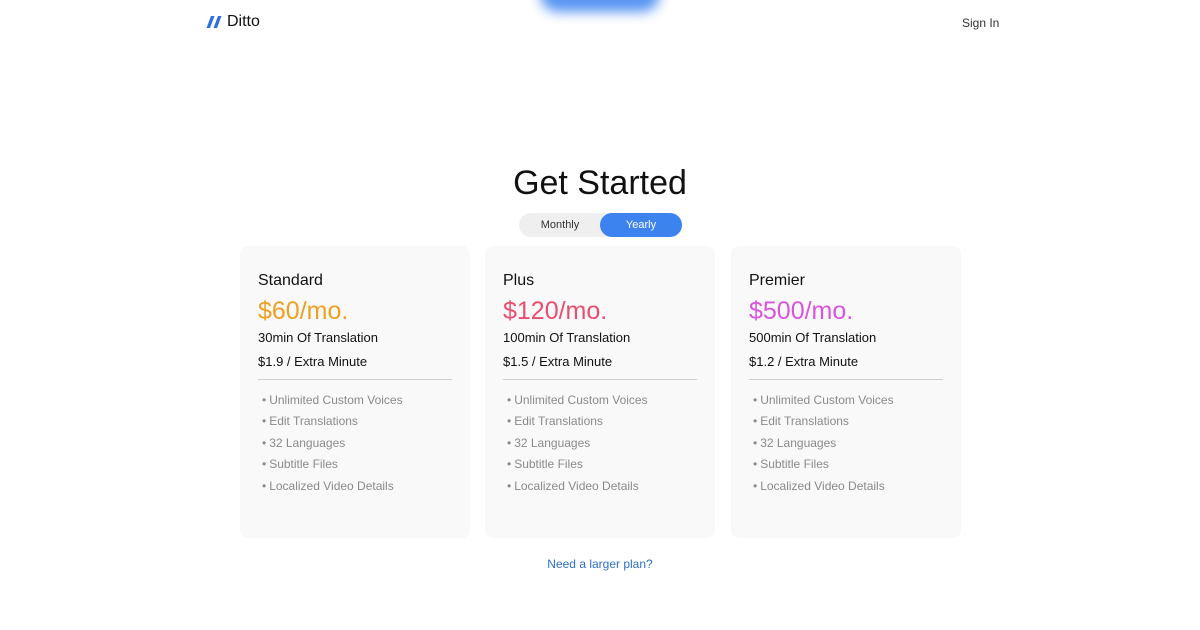  What do you see at coordinates (318, 337) in the screenshot?
I see `plan-minutes: 30min Of Translation` at bounding box center [318, 337].